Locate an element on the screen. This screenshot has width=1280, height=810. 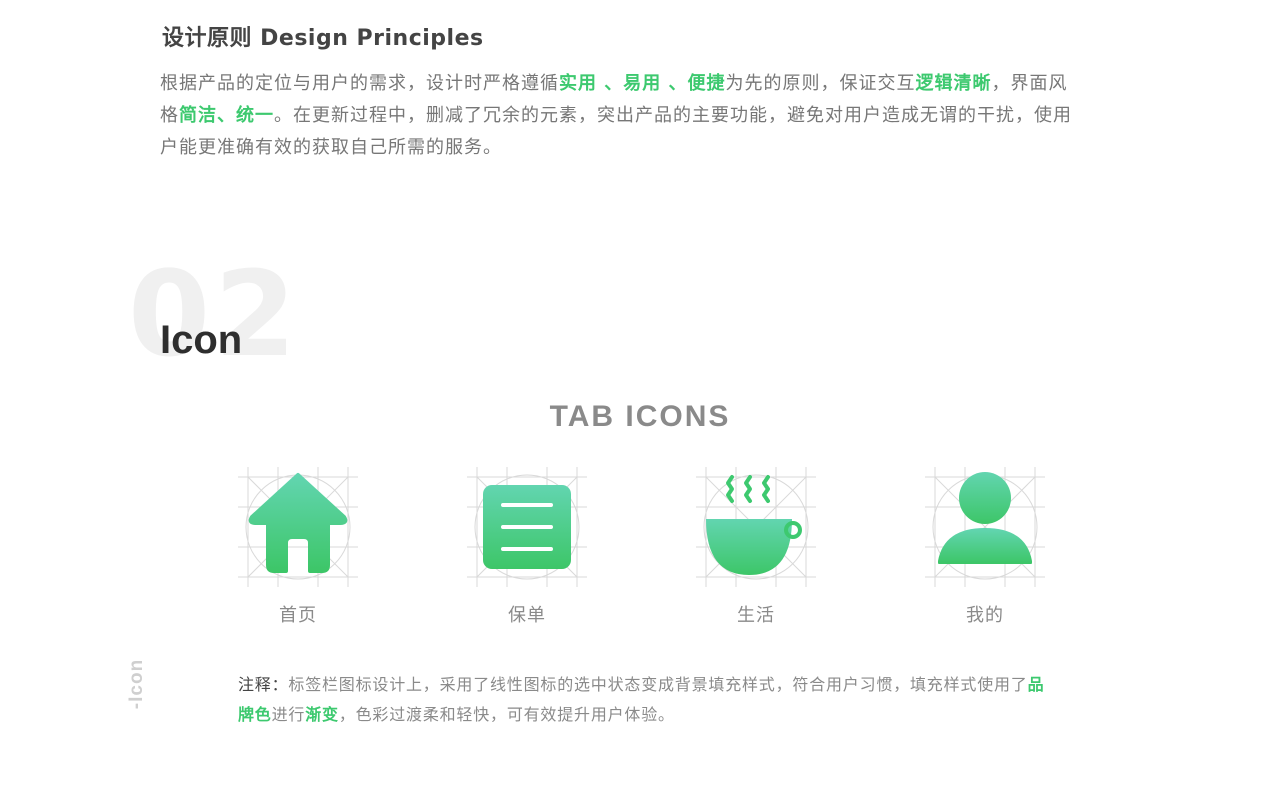
tab-icon-item-home: 首页 is located at coordinates (298, 547).